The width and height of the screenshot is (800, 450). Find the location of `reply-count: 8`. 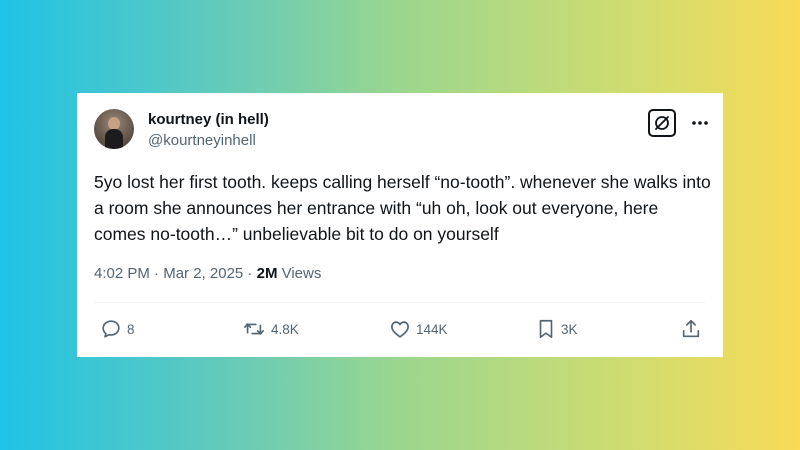

reply-count: 8 is located at coordinates (131, 329).